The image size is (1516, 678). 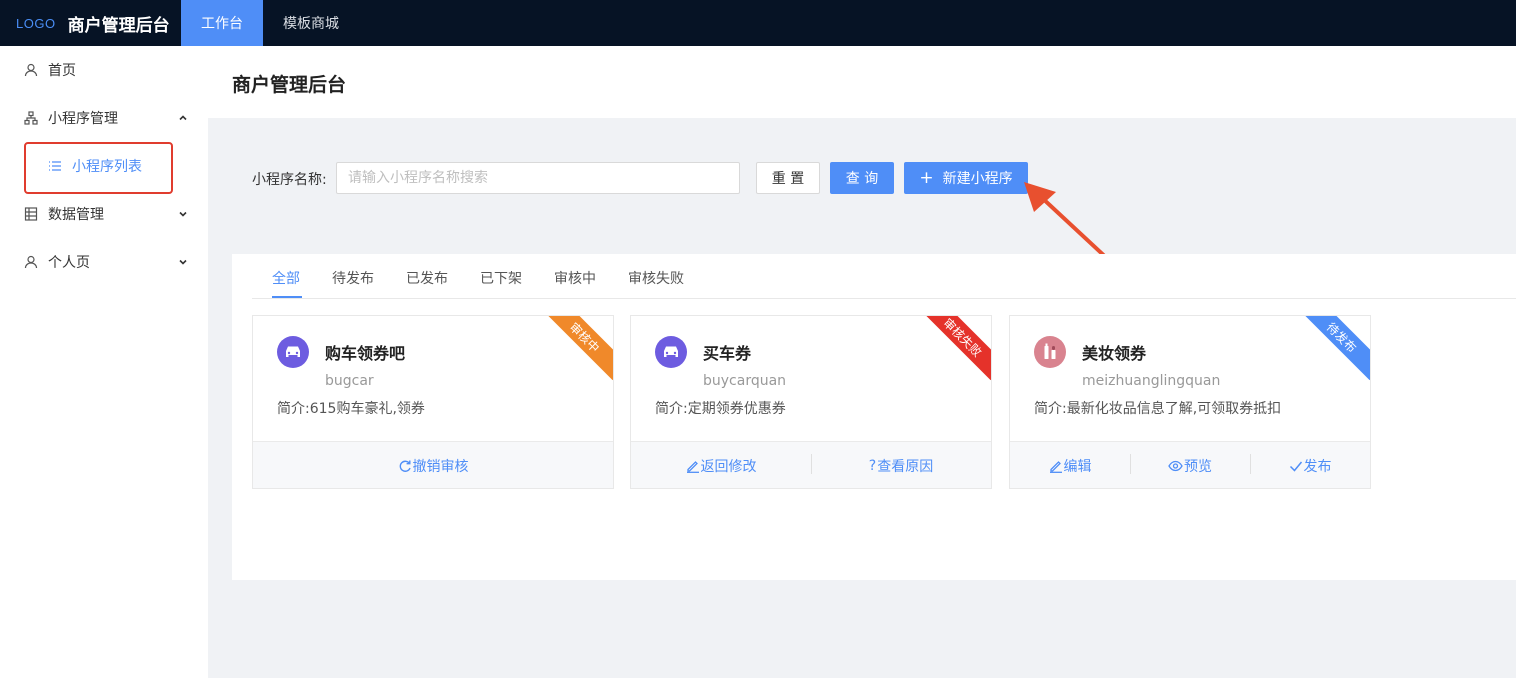 What do you see at coordinates (727, 353) in the screenshot?
I see `card-name: 买车券` at bounding box center [727, 353].